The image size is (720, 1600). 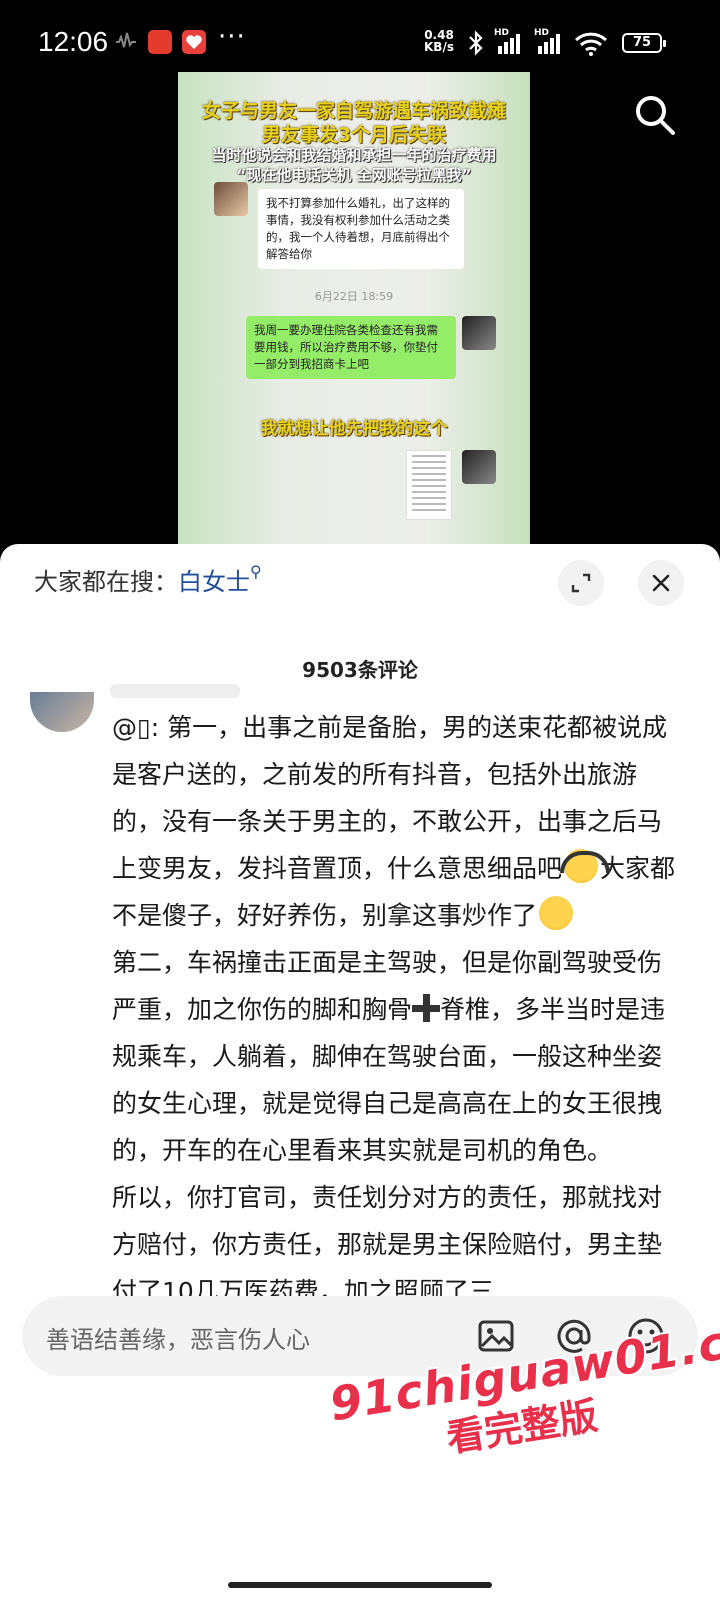 I want to click on close-button, so click(x=661, y=583).